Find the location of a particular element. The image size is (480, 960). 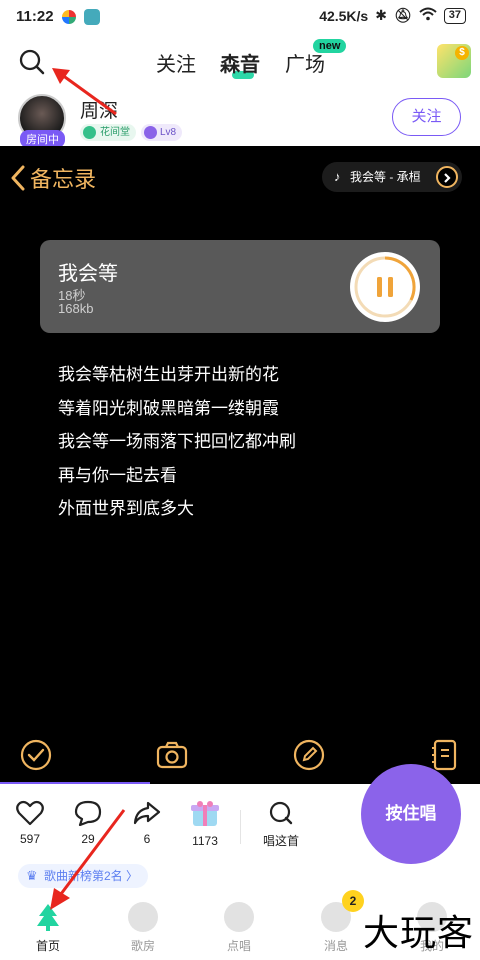

message-badge: 2 is located at coordinates (353, 901).